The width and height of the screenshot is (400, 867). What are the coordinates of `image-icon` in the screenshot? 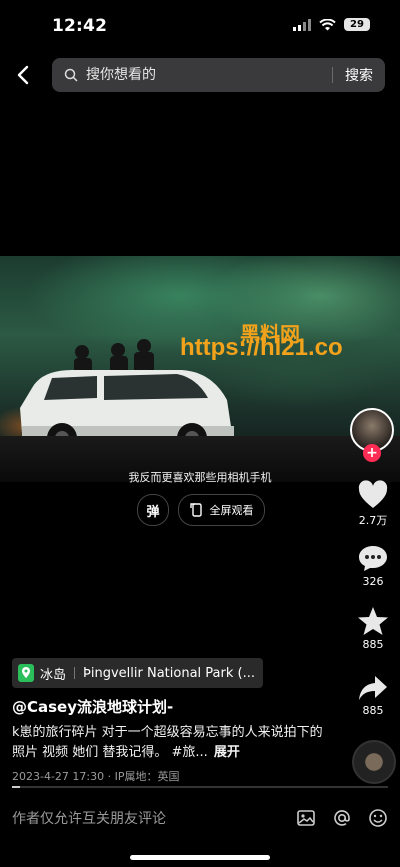 It's located at (306, 818).